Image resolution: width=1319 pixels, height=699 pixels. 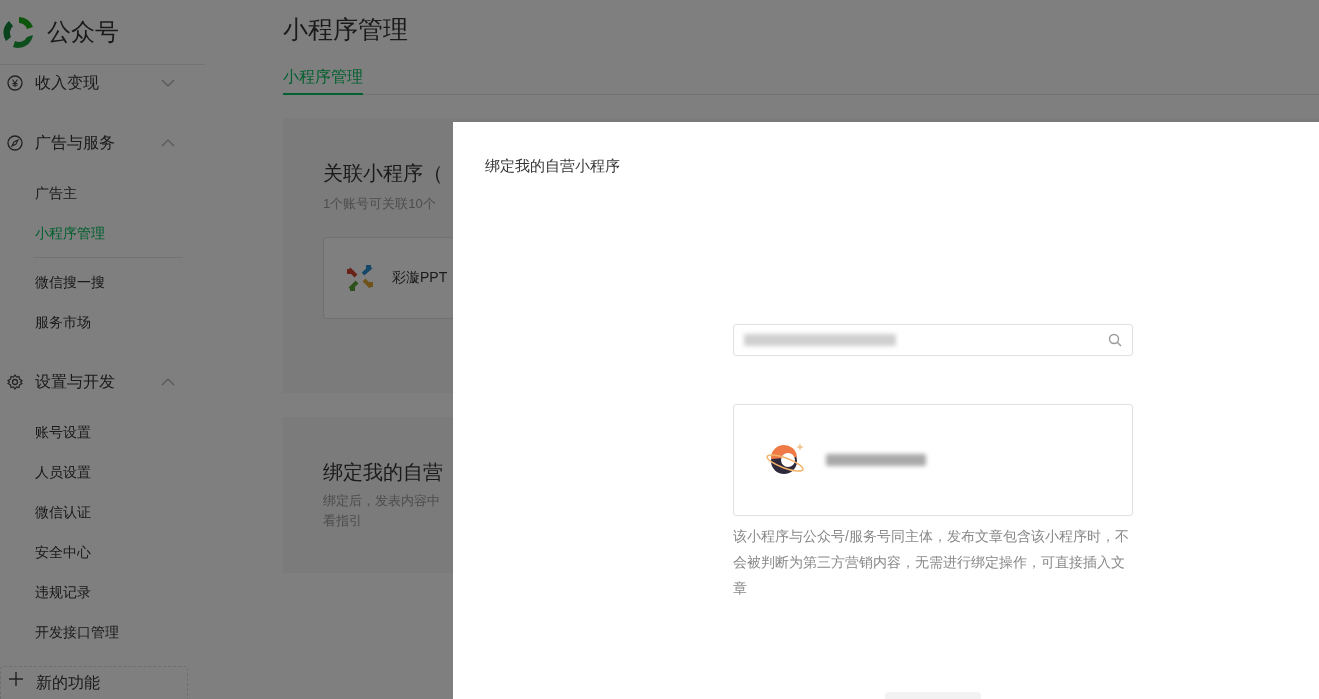 What do you see at coordinates (15, 83) in the screenshot?
I see `yen-icon` at bounding box center [15, 83].